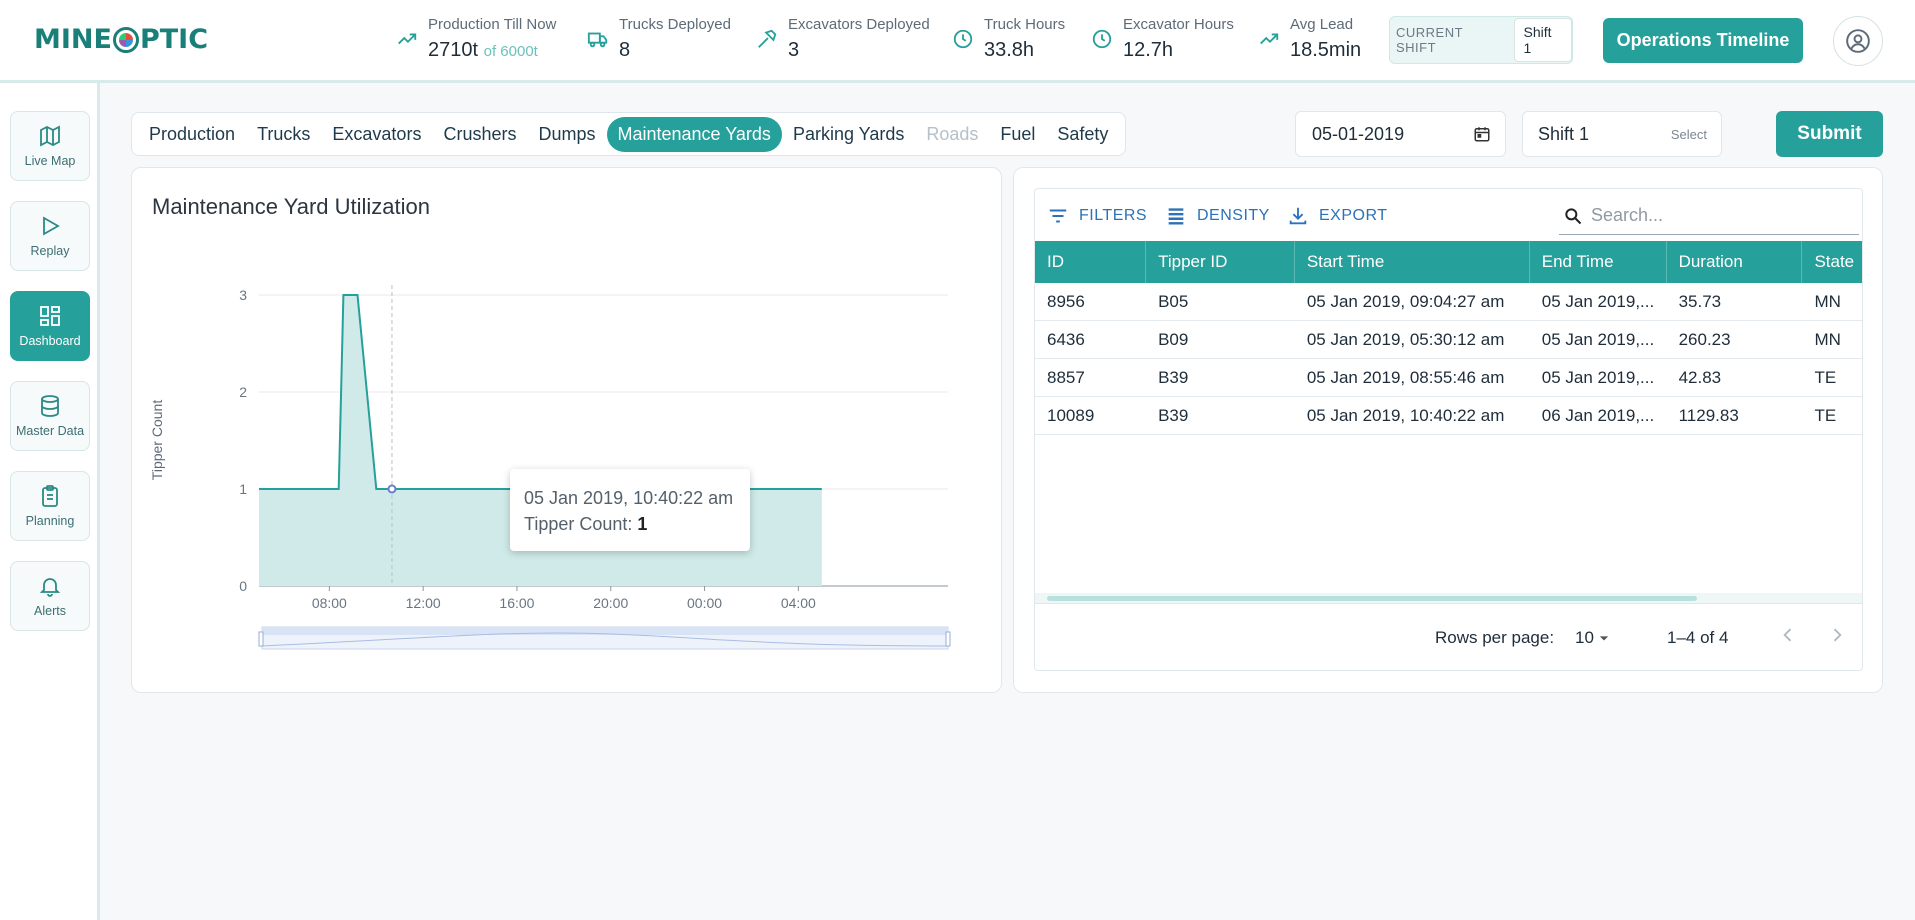 This screenshot has height=920, width=1915. What do you see at coordinates (1220, 262) in the screenshot?
I see `column-header-tipper-id: Tipper ID` at bounding box center [1220, 262].